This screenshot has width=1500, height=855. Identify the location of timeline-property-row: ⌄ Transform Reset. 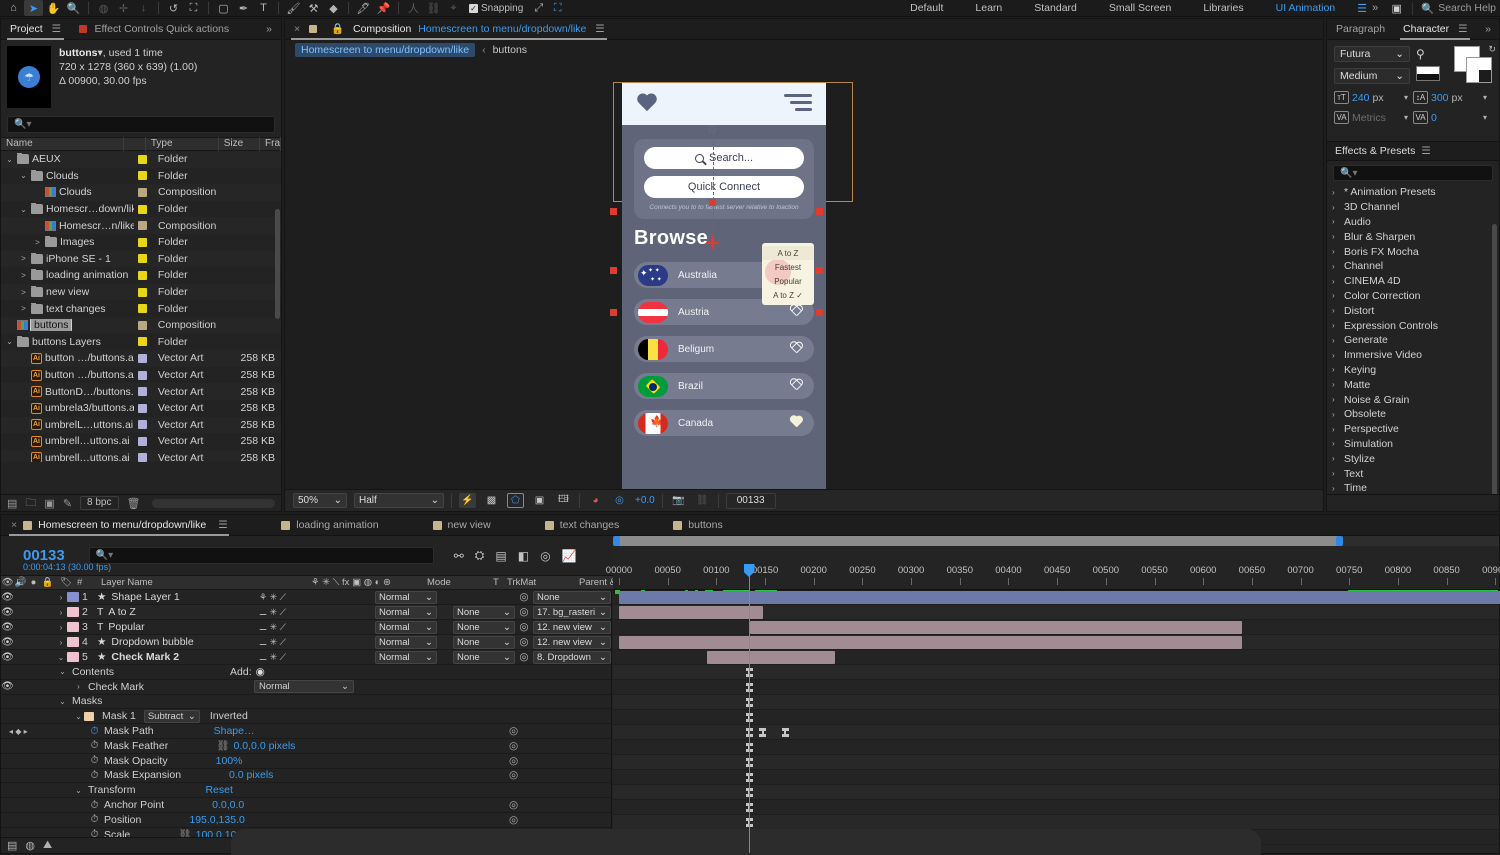
(306, 791).